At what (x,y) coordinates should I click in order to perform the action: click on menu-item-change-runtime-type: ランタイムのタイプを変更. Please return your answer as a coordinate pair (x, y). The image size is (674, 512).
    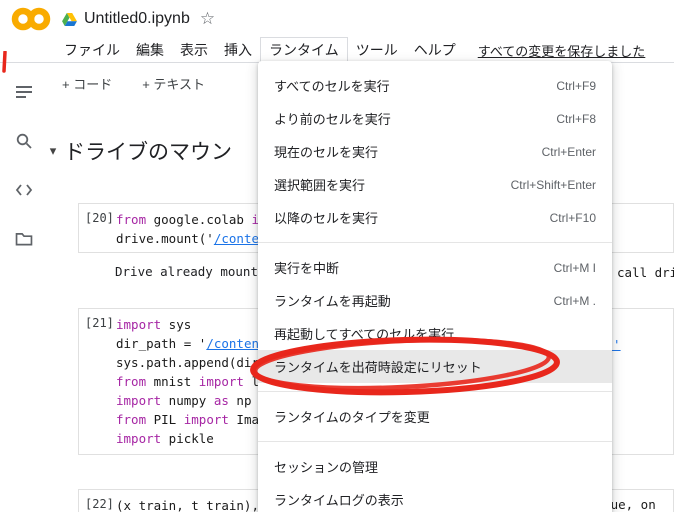
    Looking at the image, I should click on (435, 416).